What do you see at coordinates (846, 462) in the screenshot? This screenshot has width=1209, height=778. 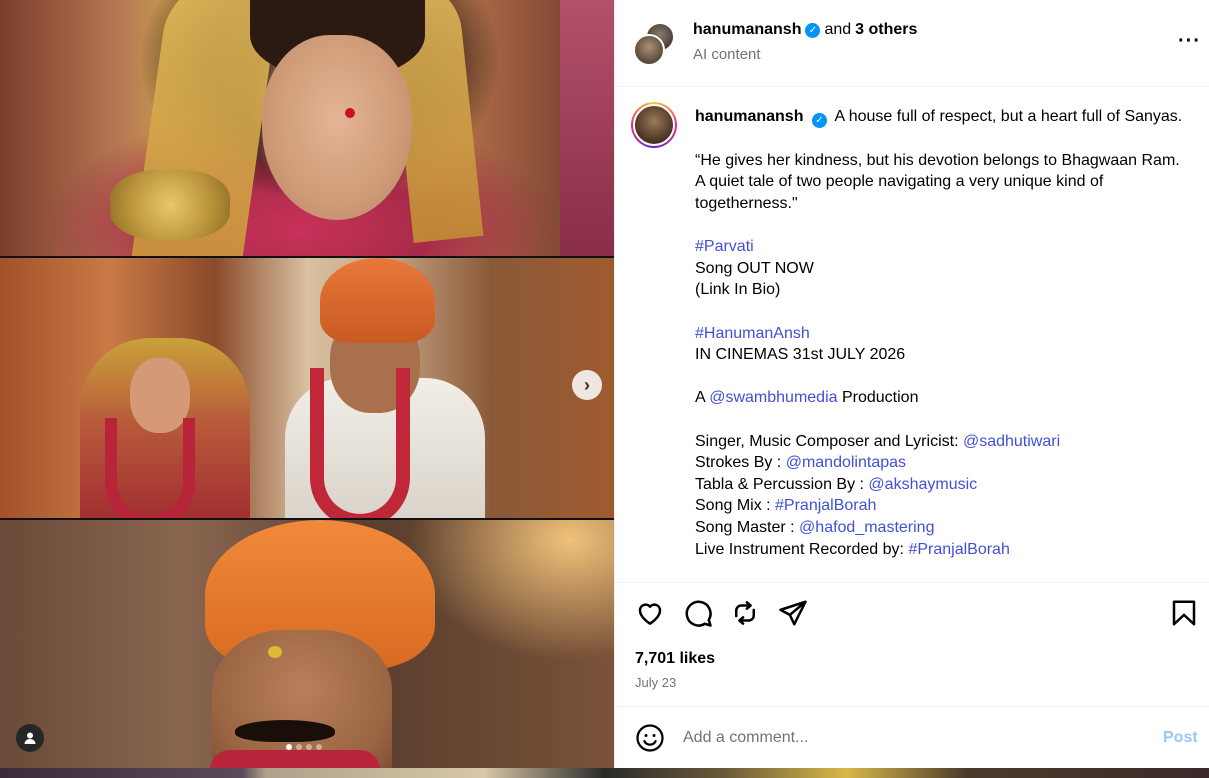 I see `mention-link: @mandolintapas` at bounding box center [846, 462].